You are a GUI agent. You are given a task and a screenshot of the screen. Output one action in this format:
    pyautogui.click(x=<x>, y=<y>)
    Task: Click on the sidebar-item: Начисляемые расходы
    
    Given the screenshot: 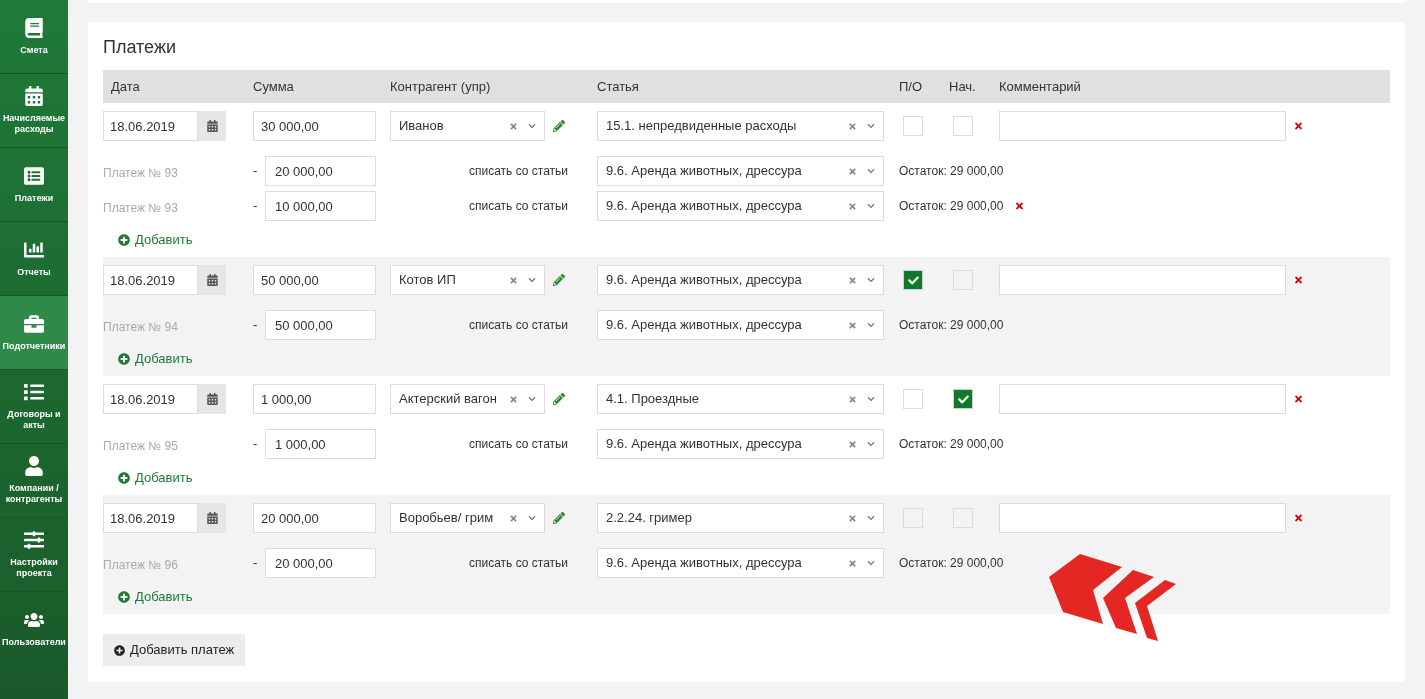 What is the action you would take?
    pyautogui.click(x=34, y=111)
    